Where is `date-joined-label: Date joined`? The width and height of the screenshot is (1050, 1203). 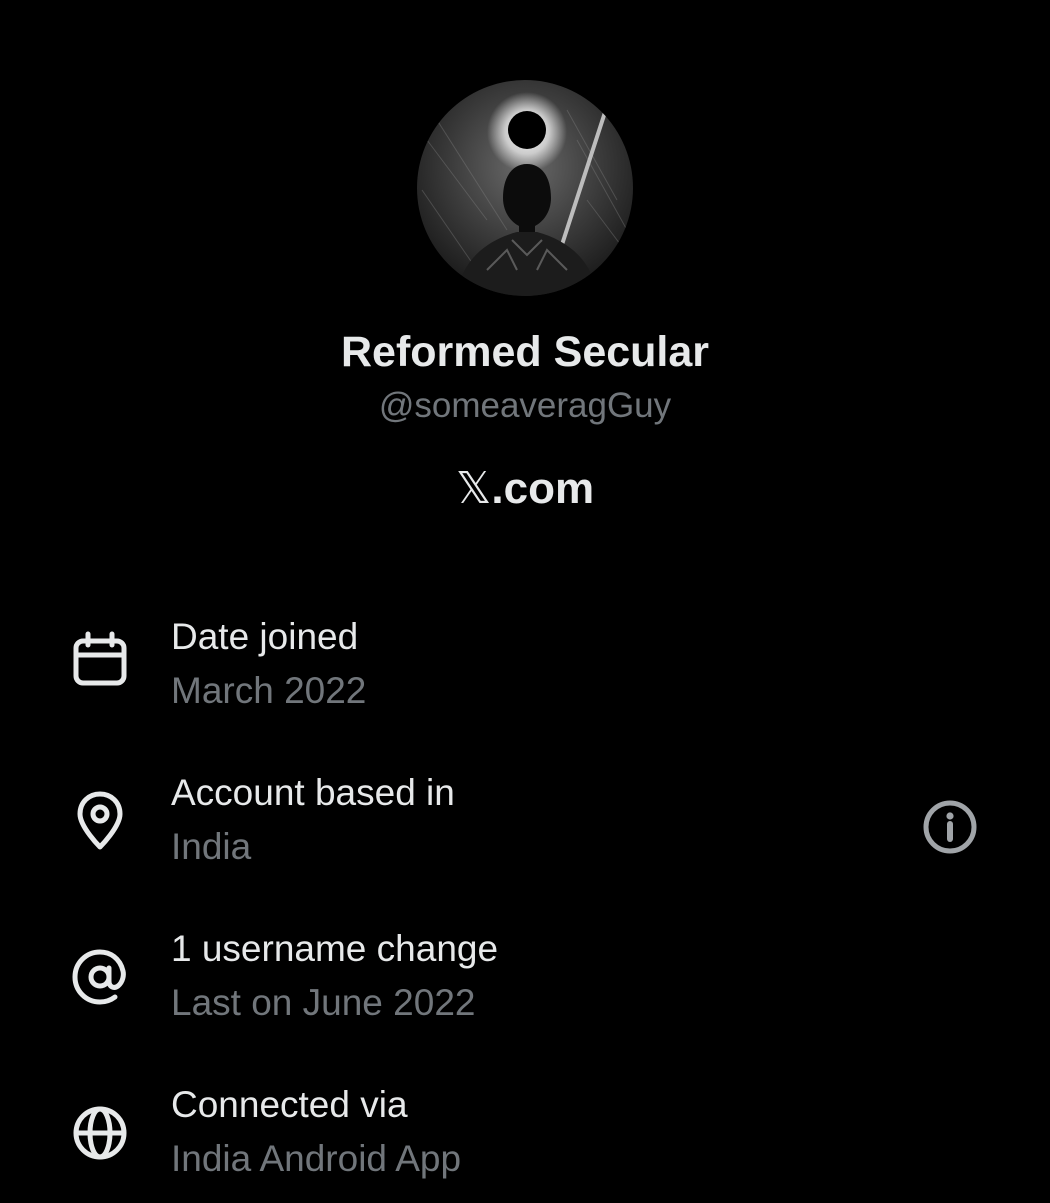
date-joined-label: Date joined is located at coordinates (265, 636).